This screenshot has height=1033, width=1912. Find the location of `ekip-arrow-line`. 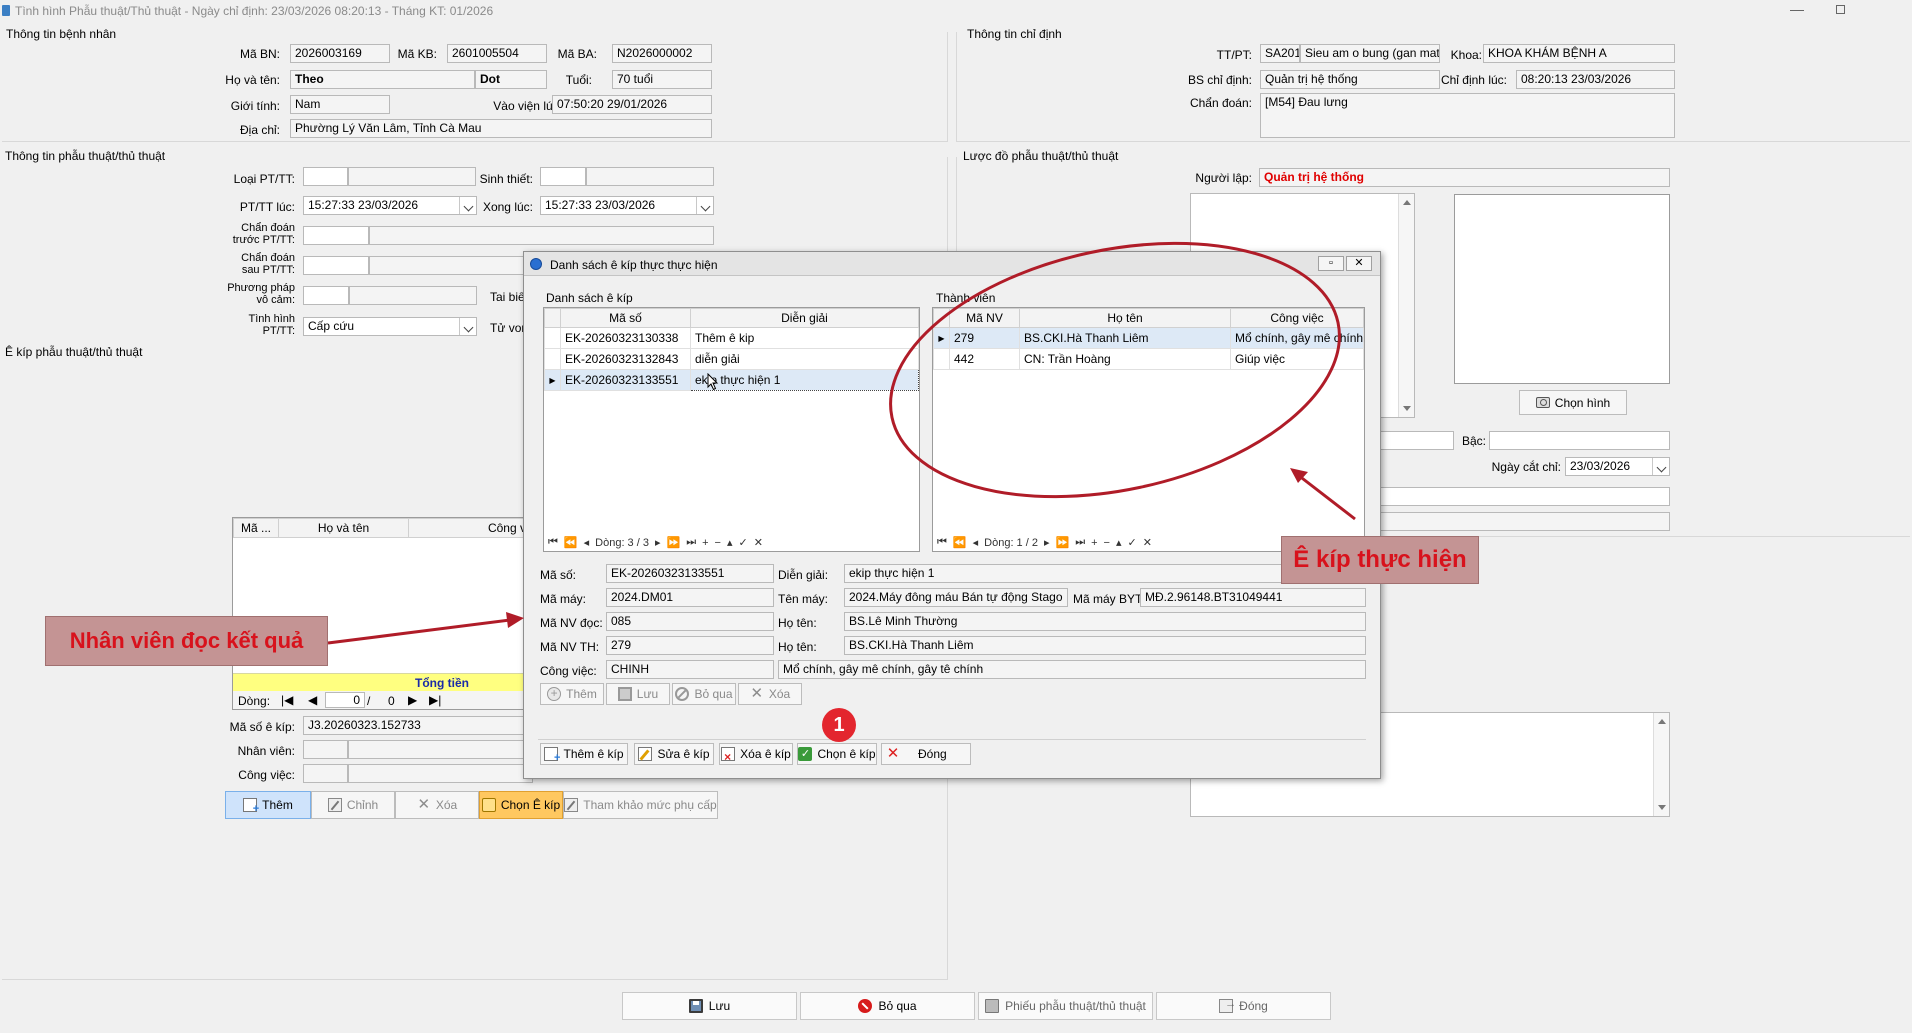

ekip-arrow-line is located at coordinates (1326, 497).